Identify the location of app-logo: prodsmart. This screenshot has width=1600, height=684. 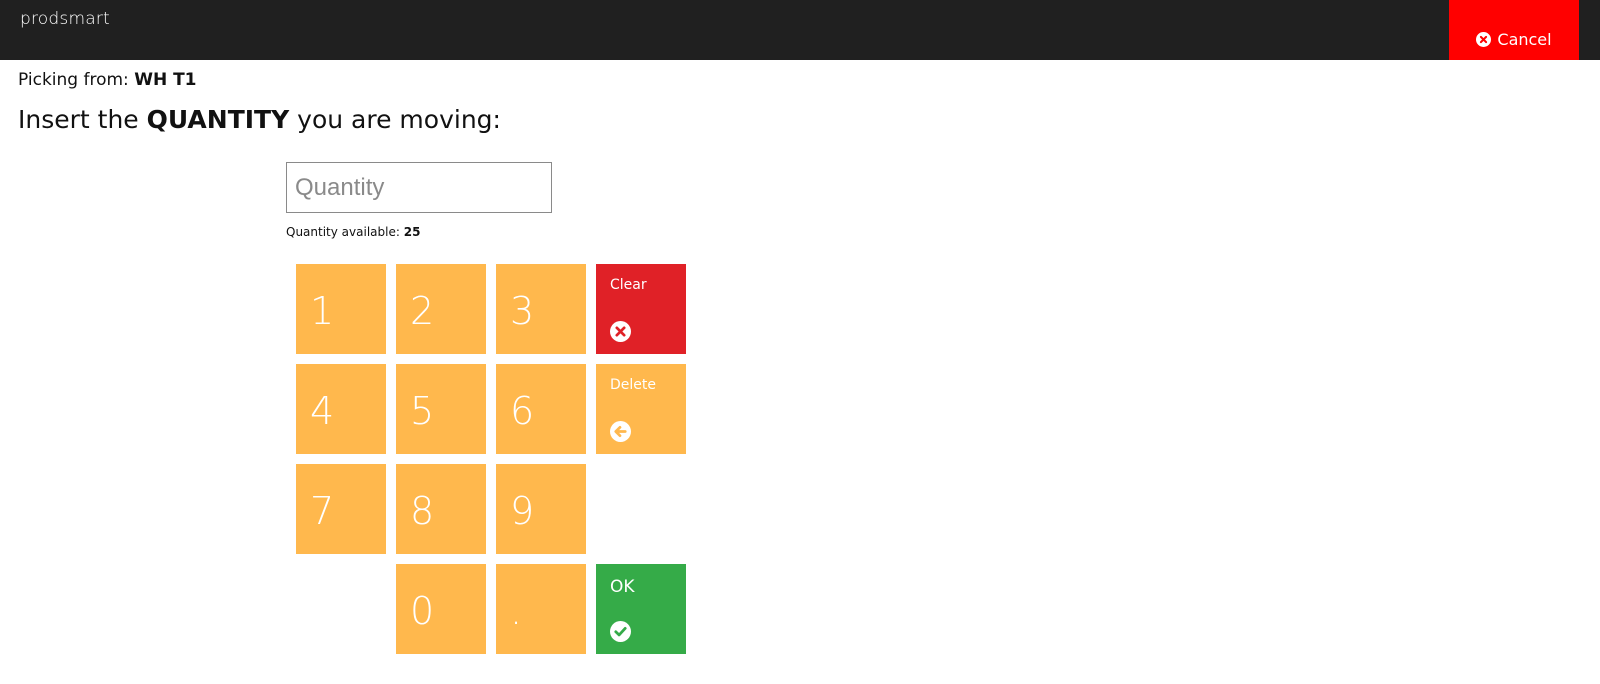
(65, 19).